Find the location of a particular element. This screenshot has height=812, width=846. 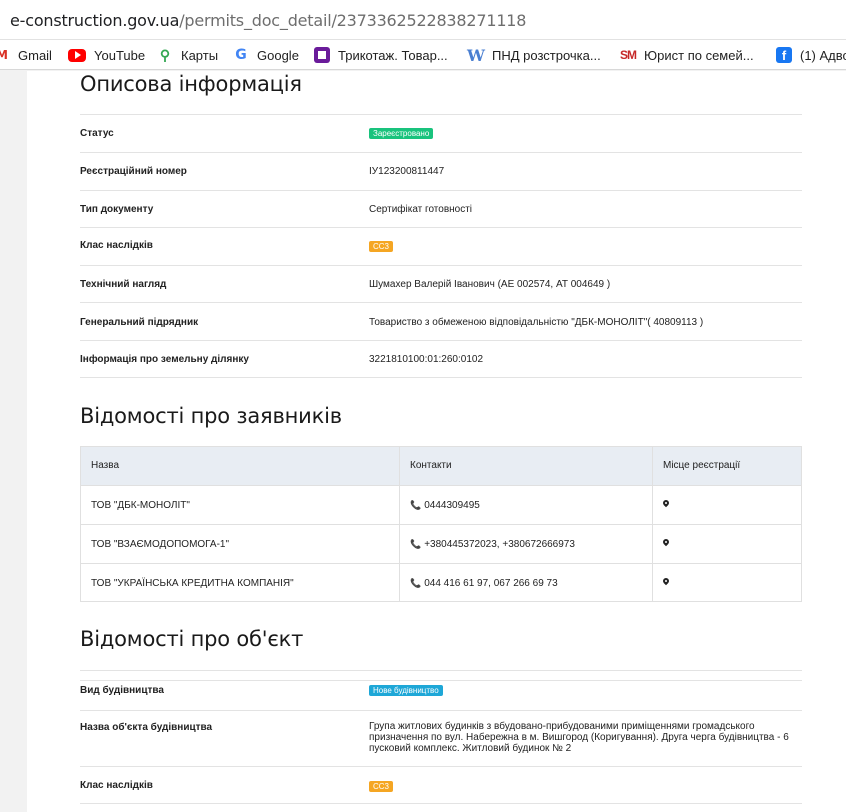

table-row: ТОВ "ДБК-МОНОЛІТ" 📞 0444309495 is located at coordinates (441, 504).